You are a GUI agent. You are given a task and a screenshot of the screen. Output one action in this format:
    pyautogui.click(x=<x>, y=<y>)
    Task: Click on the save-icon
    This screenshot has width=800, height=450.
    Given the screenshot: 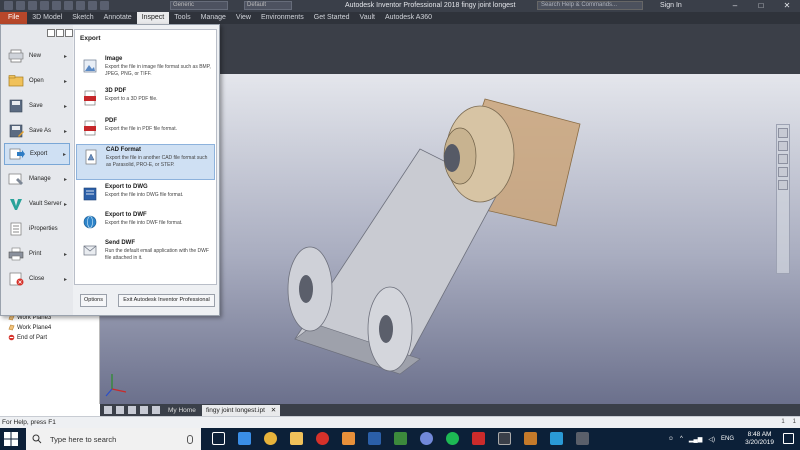 What is the action you would take?
    pyautogui.click(x=44, y=5)
    